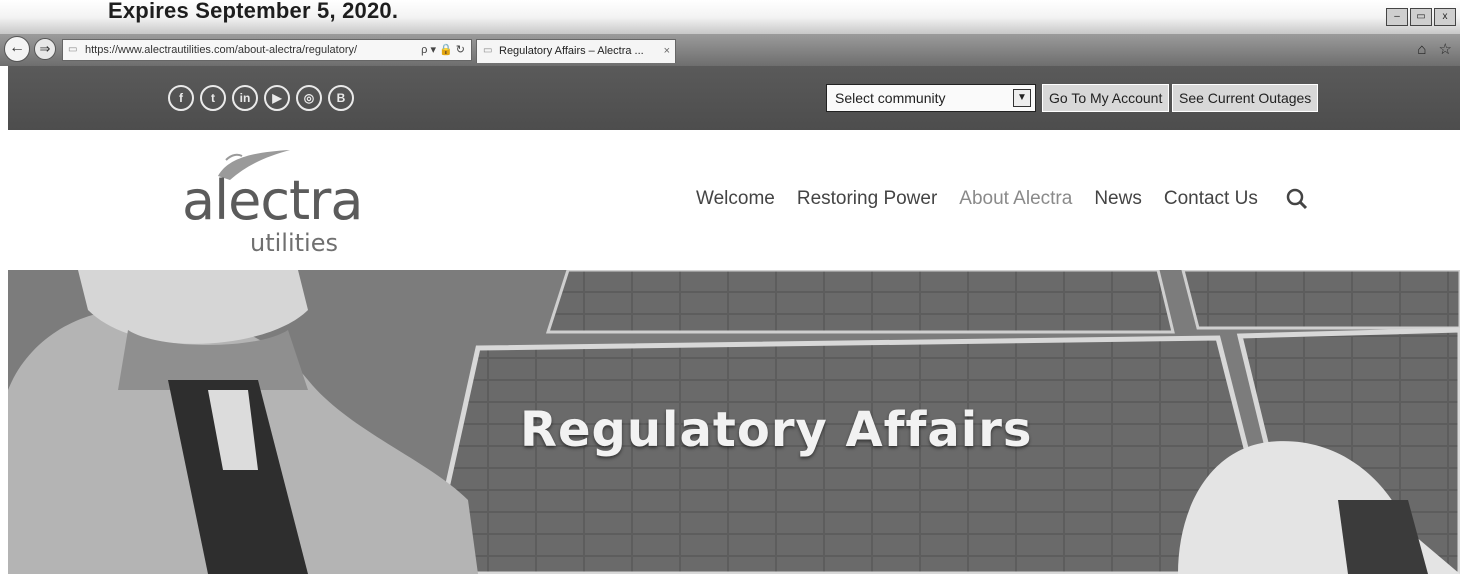 This screenshot has height=574, width=1460. Describe the element at coordinates (272, 200) in the screenshot. I see `logo-wordmark: alectra` at that location.